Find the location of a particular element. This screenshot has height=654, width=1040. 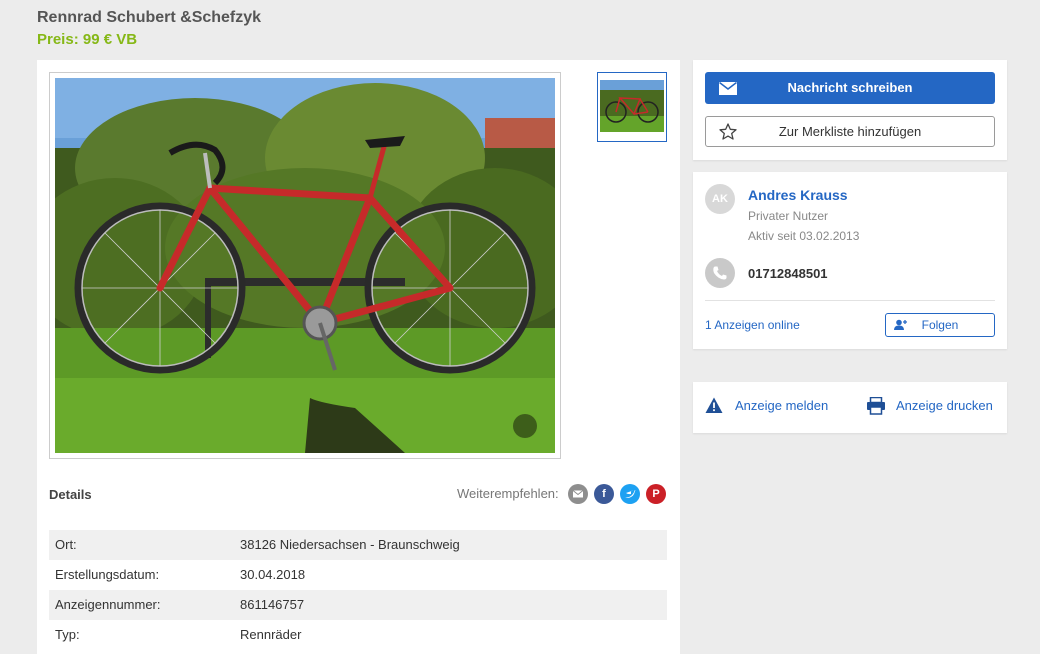

phone-icon is located at coordinates (720, 273).